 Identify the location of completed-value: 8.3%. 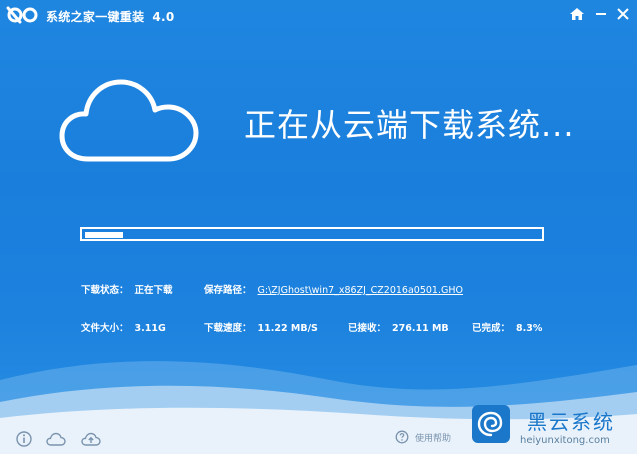
(529, 328).